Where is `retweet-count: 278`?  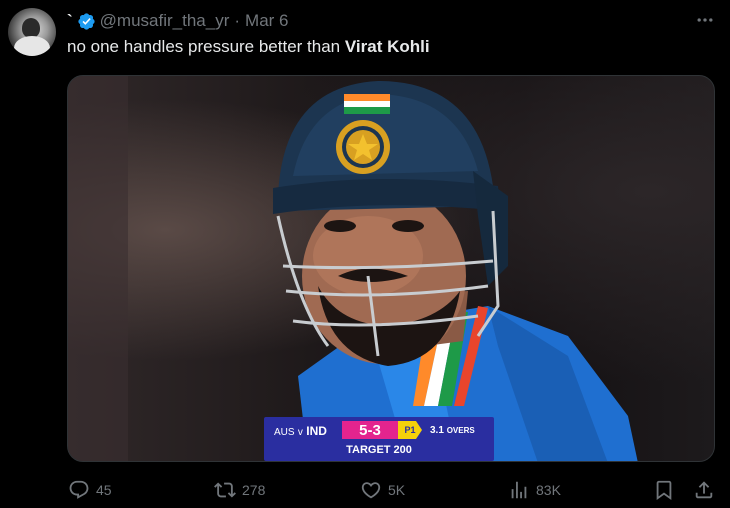 retweet-count: 278 is located at coordinates (254, 490).